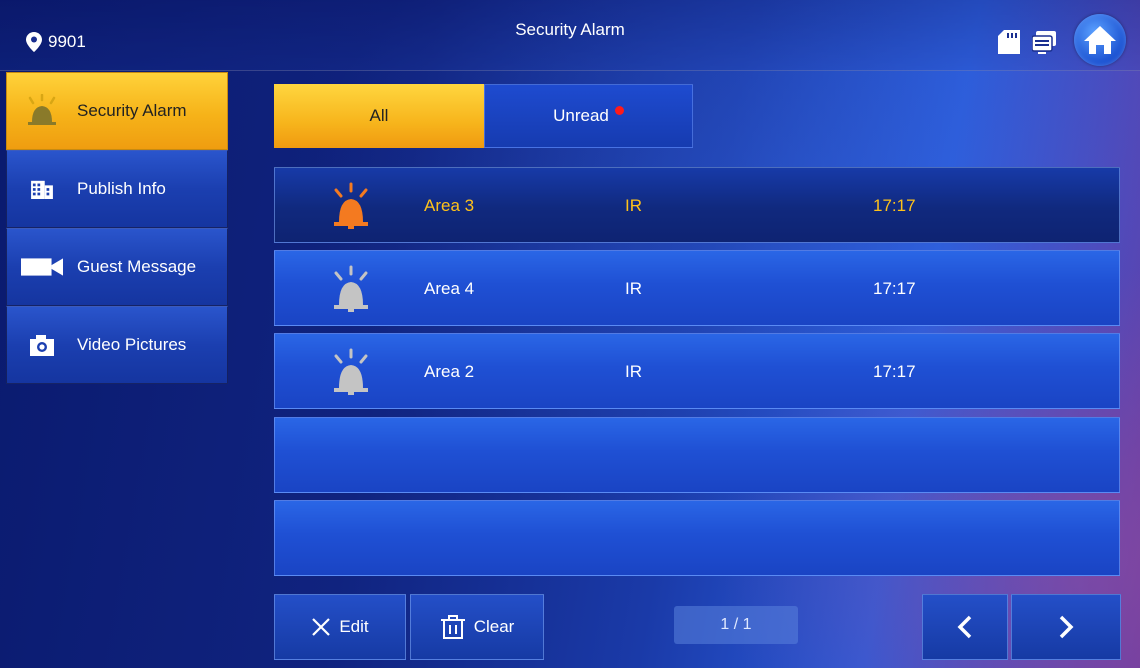  What do you see at coordinates (1009, 42) in the screenshot?
I see `sd-card-icon` at bounding box center [1009, 42].